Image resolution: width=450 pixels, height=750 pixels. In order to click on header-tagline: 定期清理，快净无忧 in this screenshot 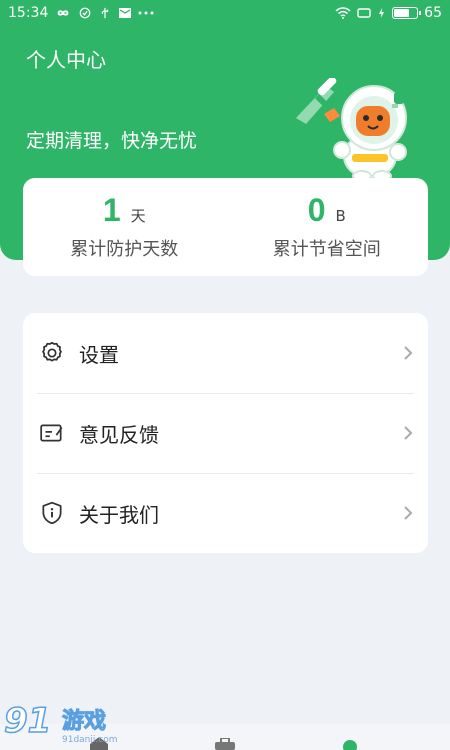, I will do `click(112, 141)`.